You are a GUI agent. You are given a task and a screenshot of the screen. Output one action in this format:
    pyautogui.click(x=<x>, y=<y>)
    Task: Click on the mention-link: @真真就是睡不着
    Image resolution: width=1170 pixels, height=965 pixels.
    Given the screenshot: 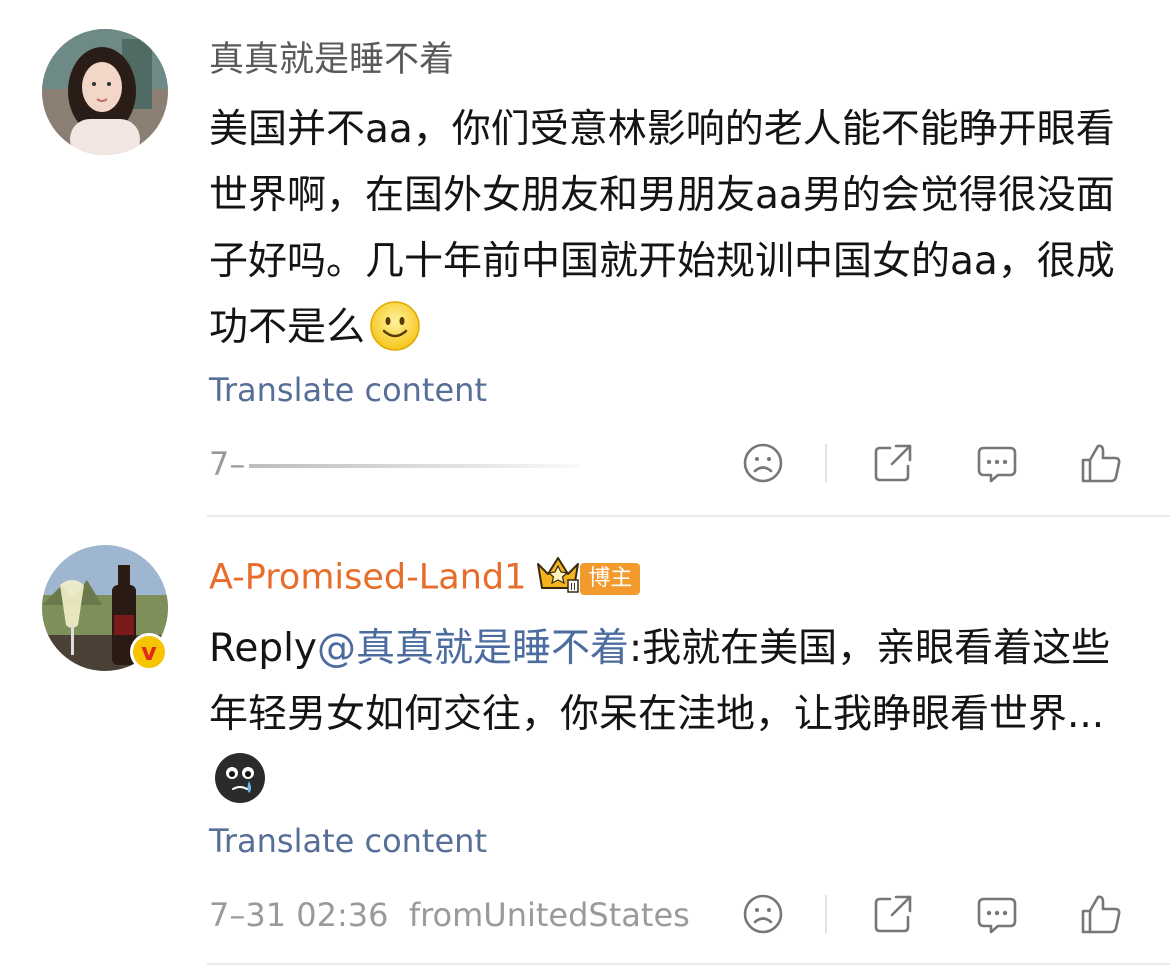 What is the action you would take?
    pyautogui.click(x=473, y=648)
    